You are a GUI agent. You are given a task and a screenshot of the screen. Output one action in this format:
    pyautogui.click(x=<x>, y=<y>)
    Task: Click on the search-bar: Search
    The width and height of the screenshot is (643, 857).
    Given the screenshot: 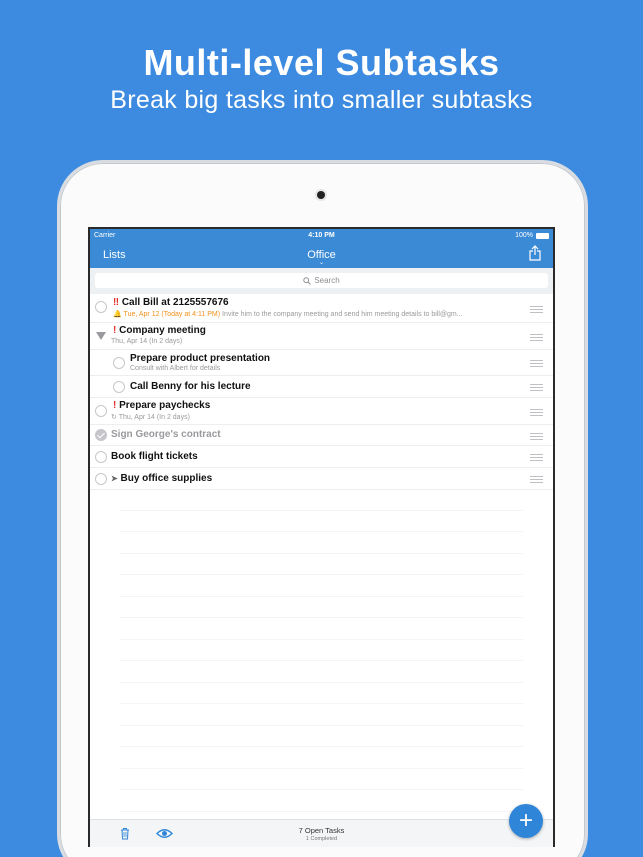 What is the action you would take?
    pyautogui.click(x=321, y=281)
    